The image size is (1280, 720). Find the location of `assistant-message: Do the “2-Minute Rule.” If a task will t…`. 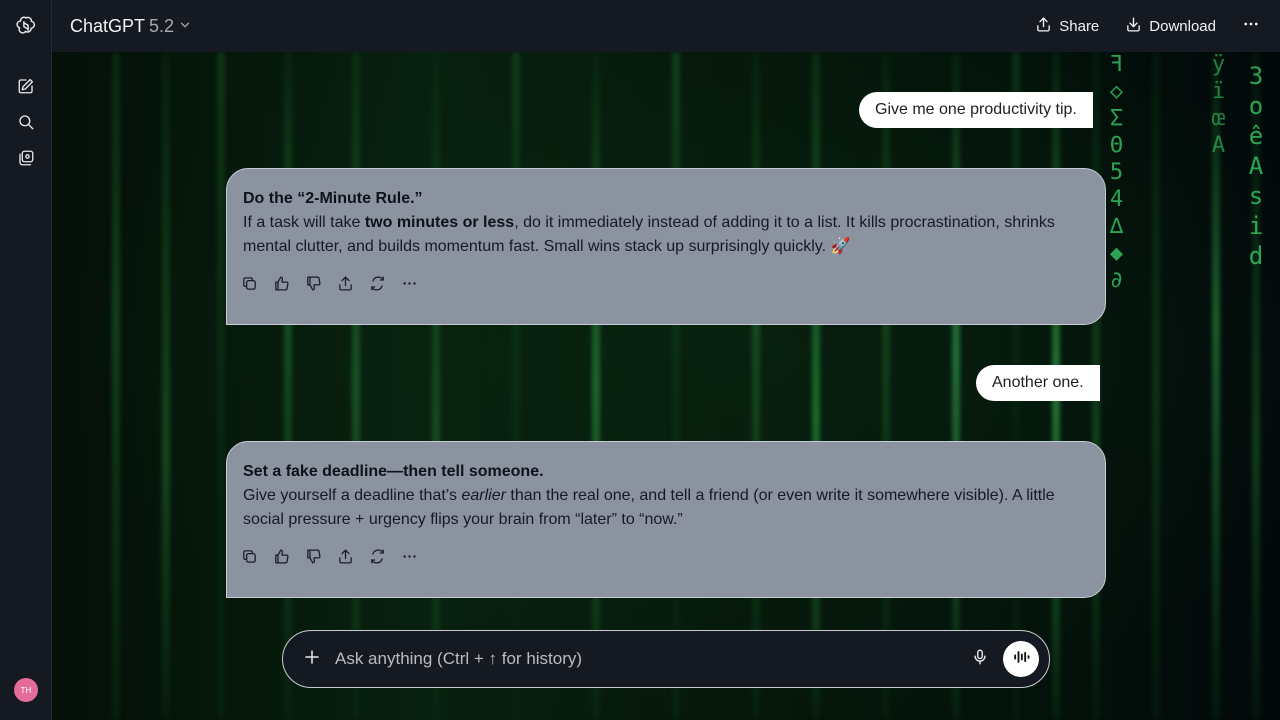

assistant-message: Do the “2-Minute Rule.” If a task will t… is located at coordinates (666, 246).